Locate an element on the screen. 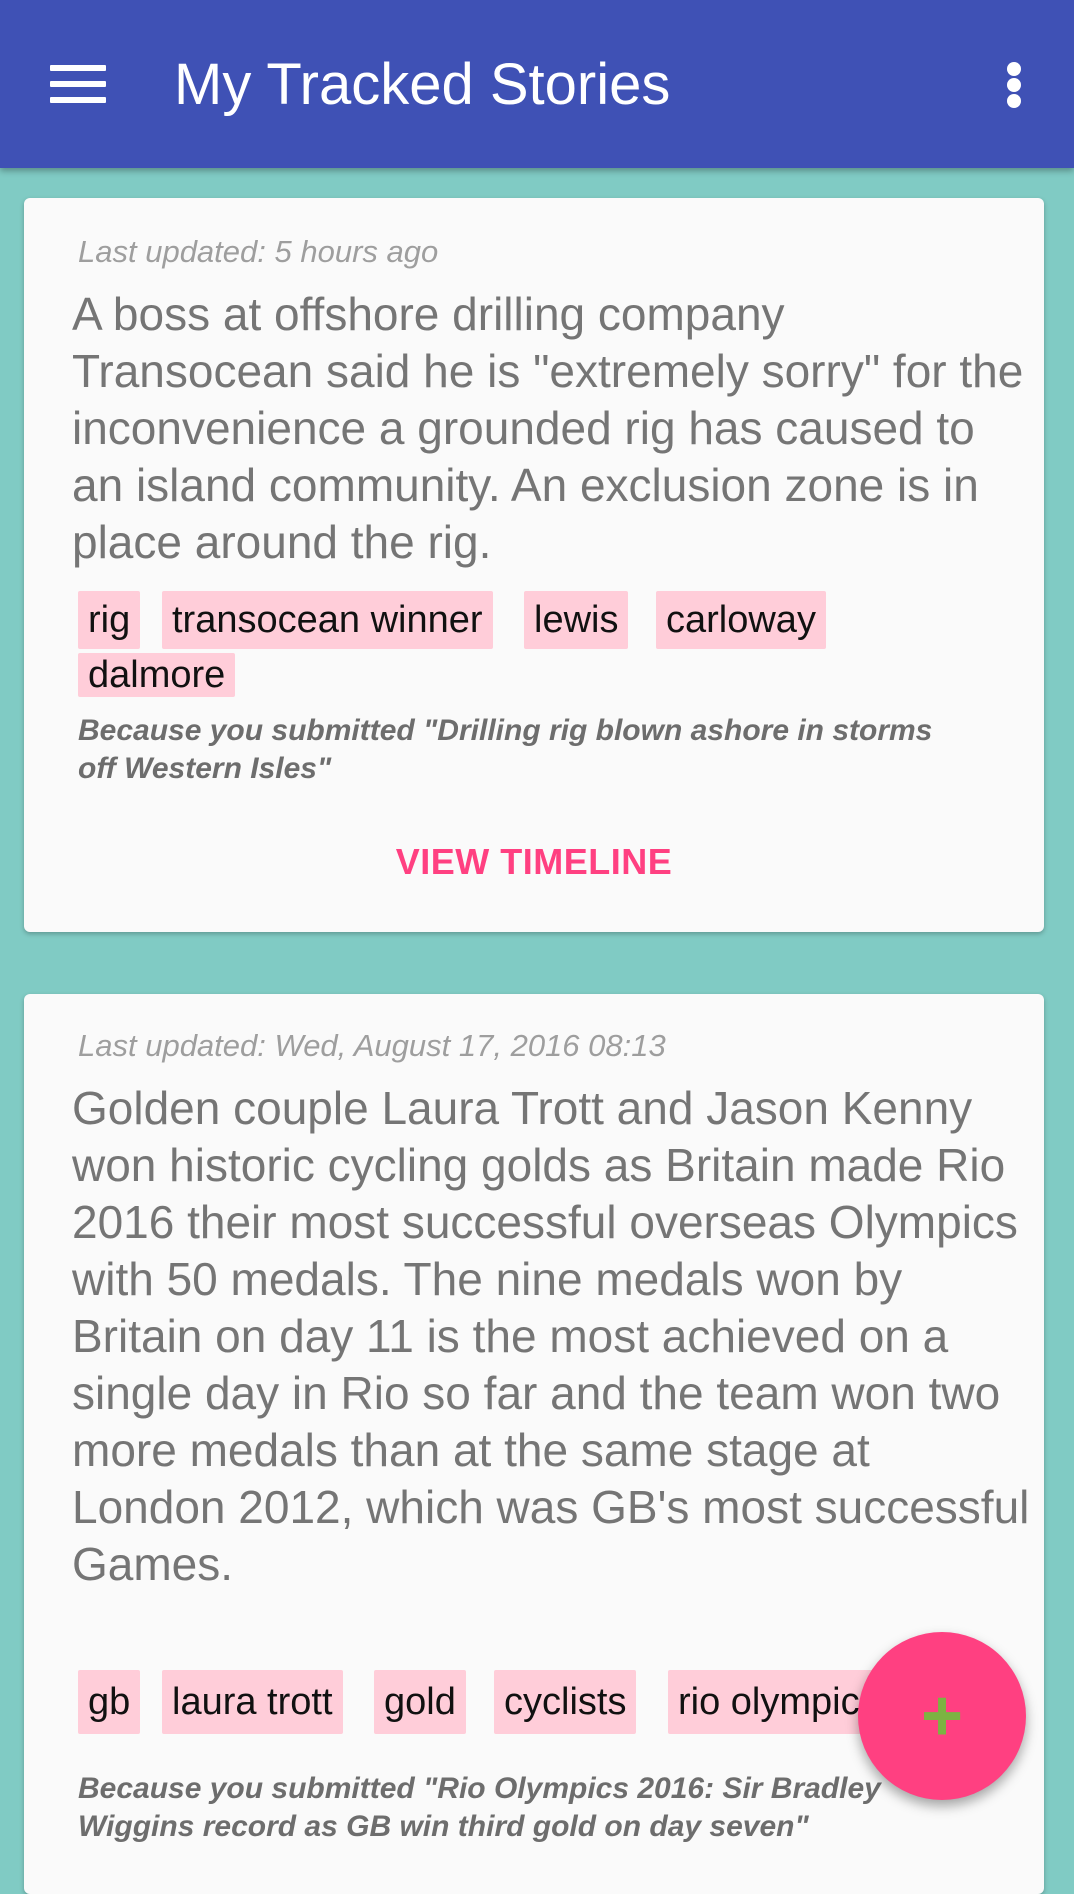 This screenshot has height=1894, width=1074. tag-chip: transocean winner is located at coordinates (327, 620).